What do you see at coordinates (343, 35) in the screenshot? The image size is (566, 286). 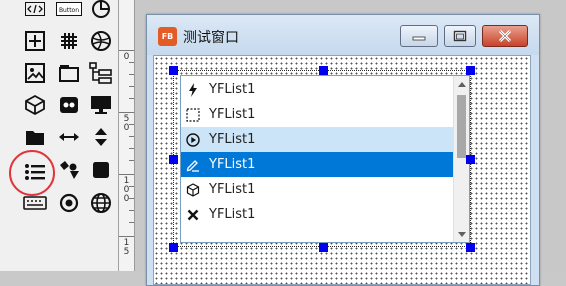 I see `window-titlebar: FB 测试窗口` at bounding box center [343, 35].